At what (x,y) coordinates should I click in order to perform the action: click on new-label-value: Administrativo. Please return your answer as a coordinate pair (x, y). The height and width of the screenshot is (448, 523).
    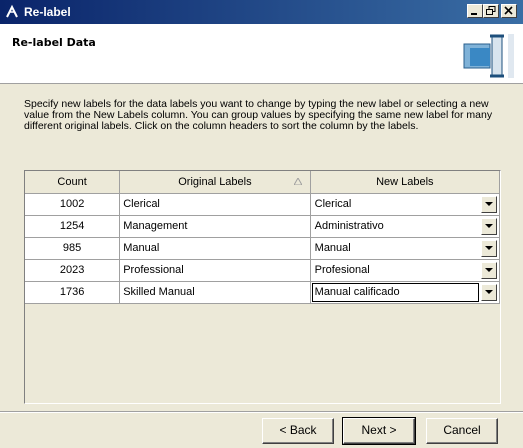
    Looking at the image, I should click on (349, 226).